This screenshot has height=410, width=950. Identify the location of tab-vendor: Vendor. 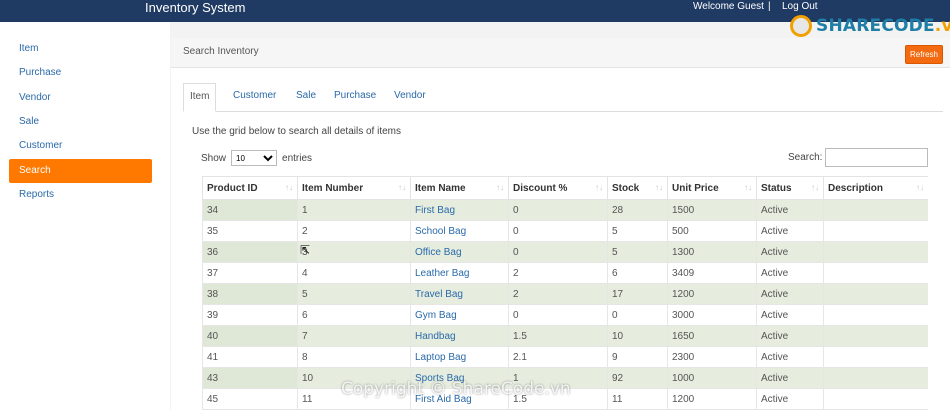
(410, 97).